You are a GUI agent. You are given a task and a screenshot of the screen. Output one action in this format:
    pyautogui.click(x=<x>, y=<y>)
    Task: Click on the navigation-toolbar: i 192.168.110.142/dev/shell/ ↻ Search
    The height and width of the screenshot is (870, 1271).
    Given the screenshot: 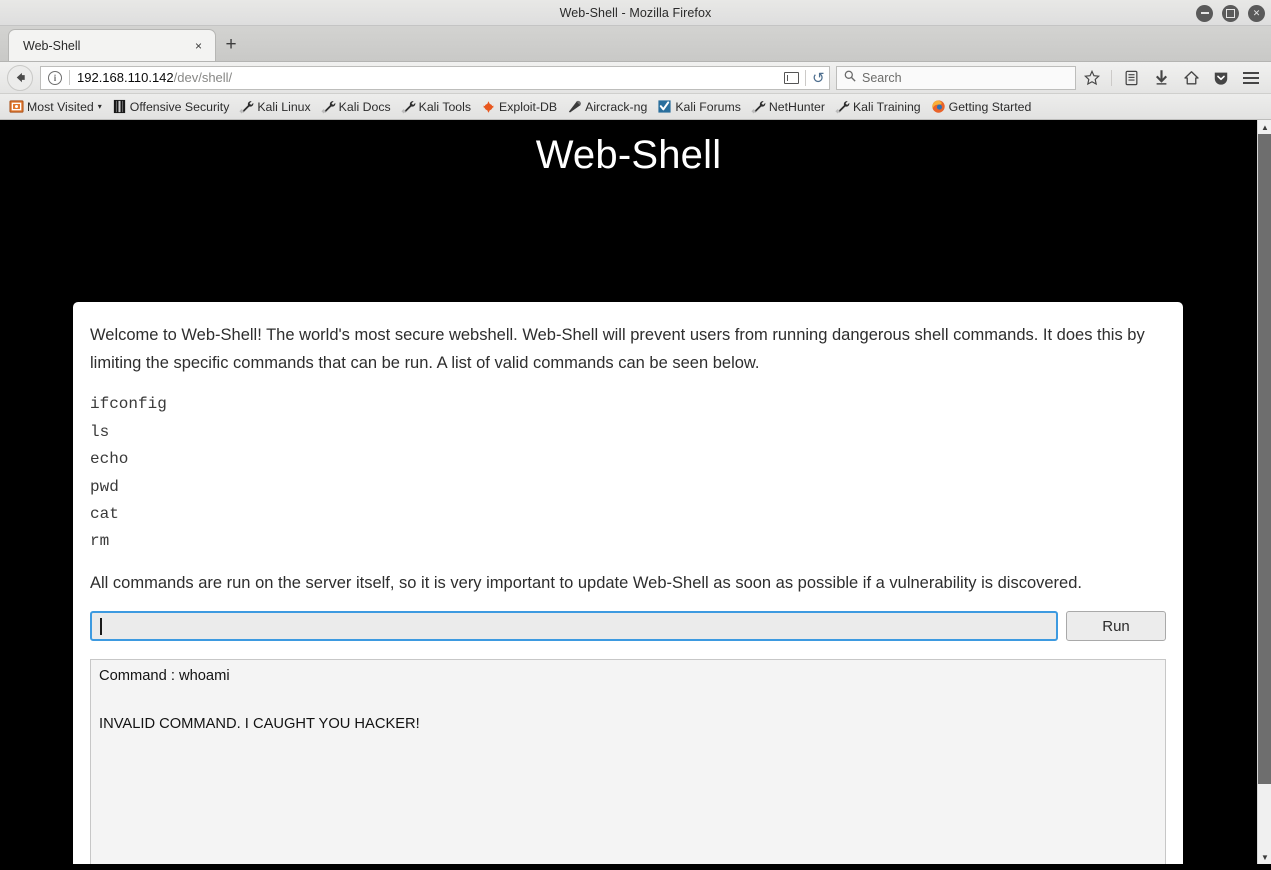 What is the action you would take?
    pyautogui.click(x=635, y=78)
    